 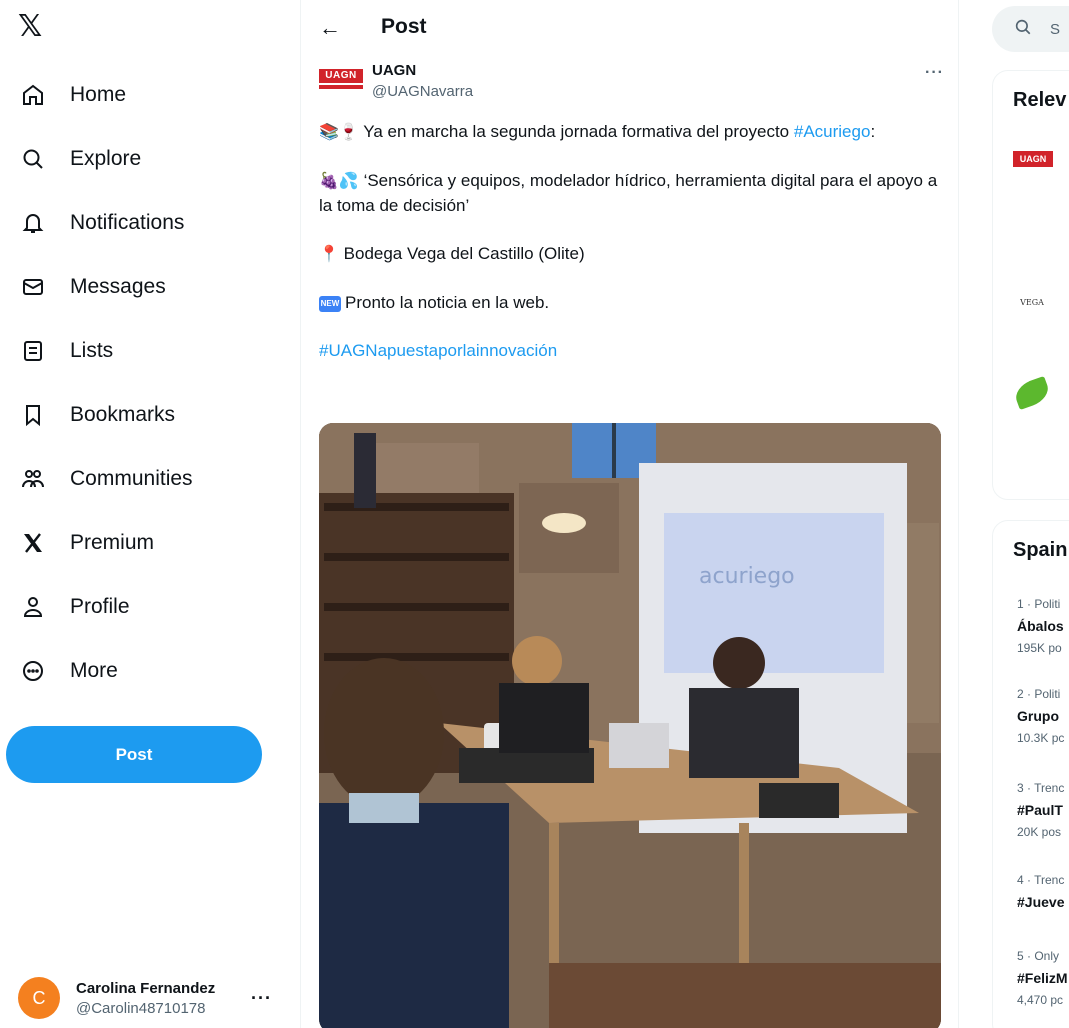 I want to click on back-arrow-icon: ←, so click(x=331, y=28).